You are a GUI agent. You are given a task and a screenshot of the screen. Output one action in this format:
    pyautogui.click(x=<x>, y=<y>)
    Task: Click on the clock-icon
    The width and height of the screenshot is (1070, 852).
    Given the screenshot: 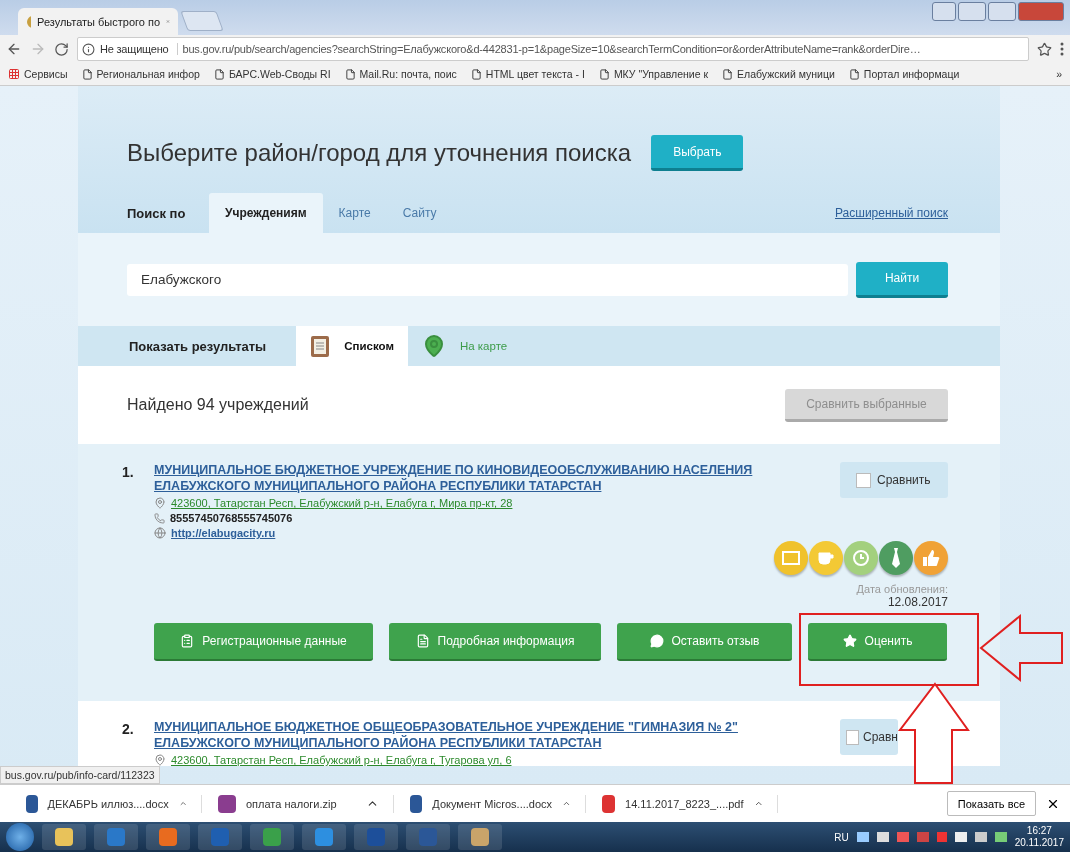 What is the action you would take?
    pyautogui.click(x=861, y=558)
    